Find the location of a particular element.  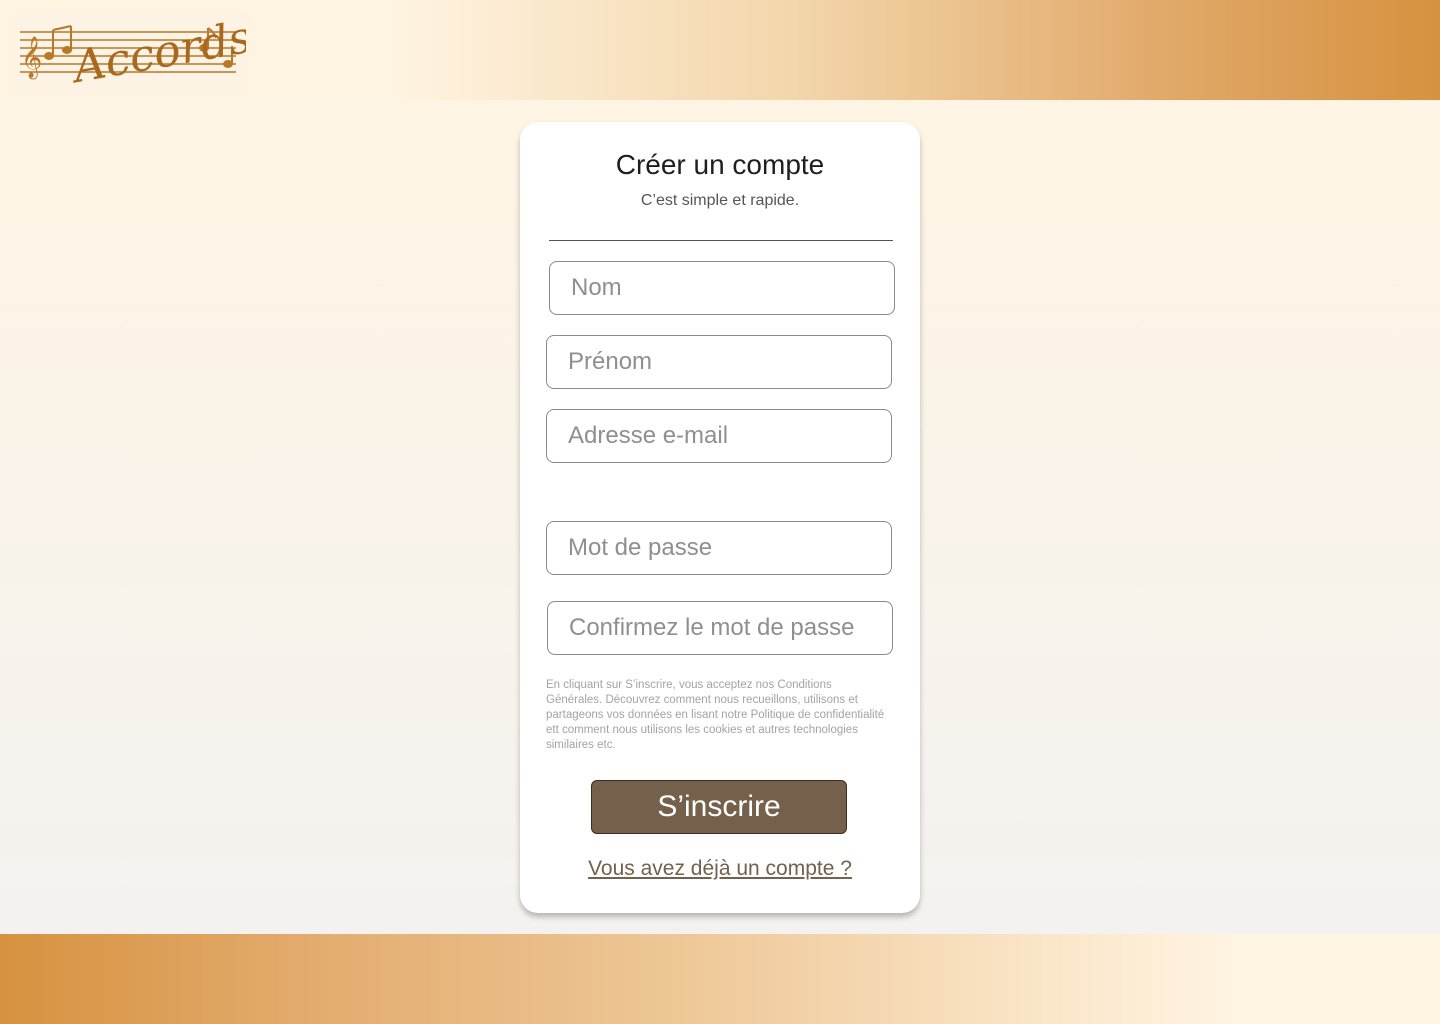

login-link: Vous avez déjà un compte ? is located at coordinates (720, 869).